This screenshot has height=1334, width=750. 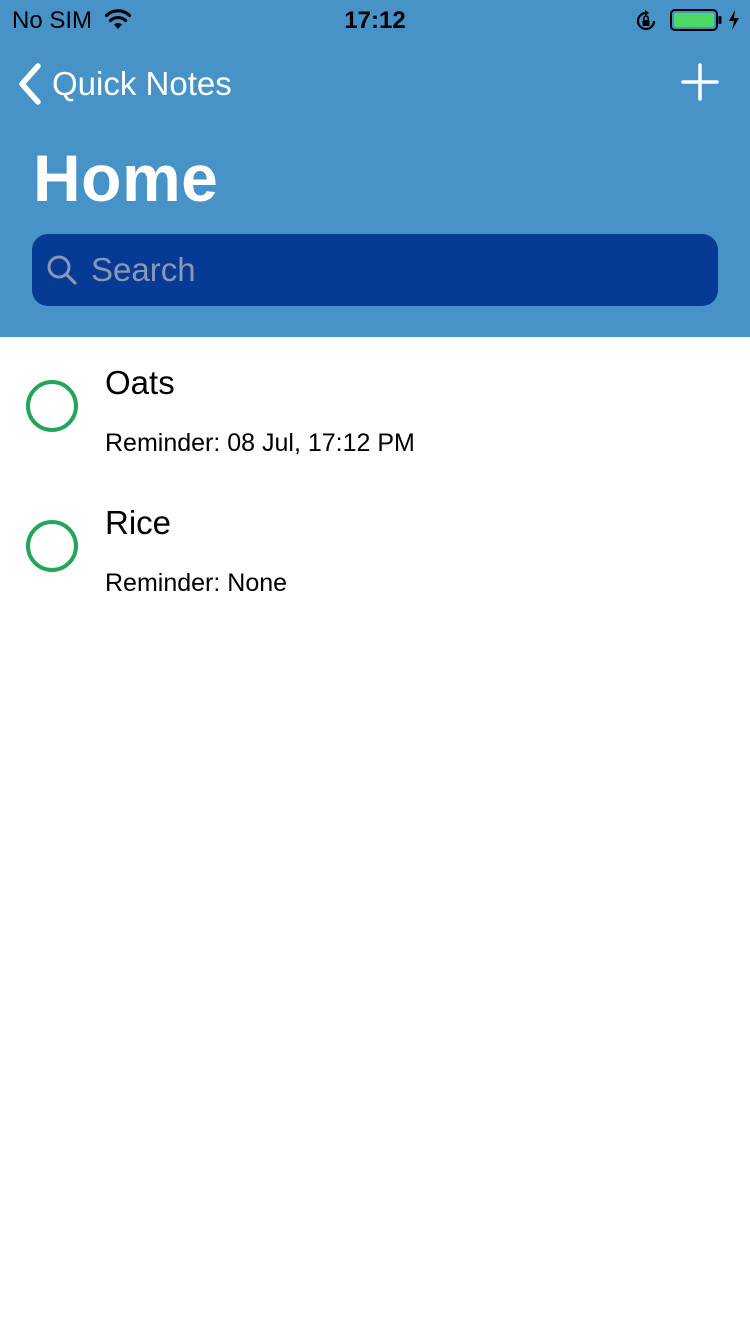 What do you see at coordinates (700, 82) in the screenshot?
I see `plus-icon` at bounding box center [700, 82].